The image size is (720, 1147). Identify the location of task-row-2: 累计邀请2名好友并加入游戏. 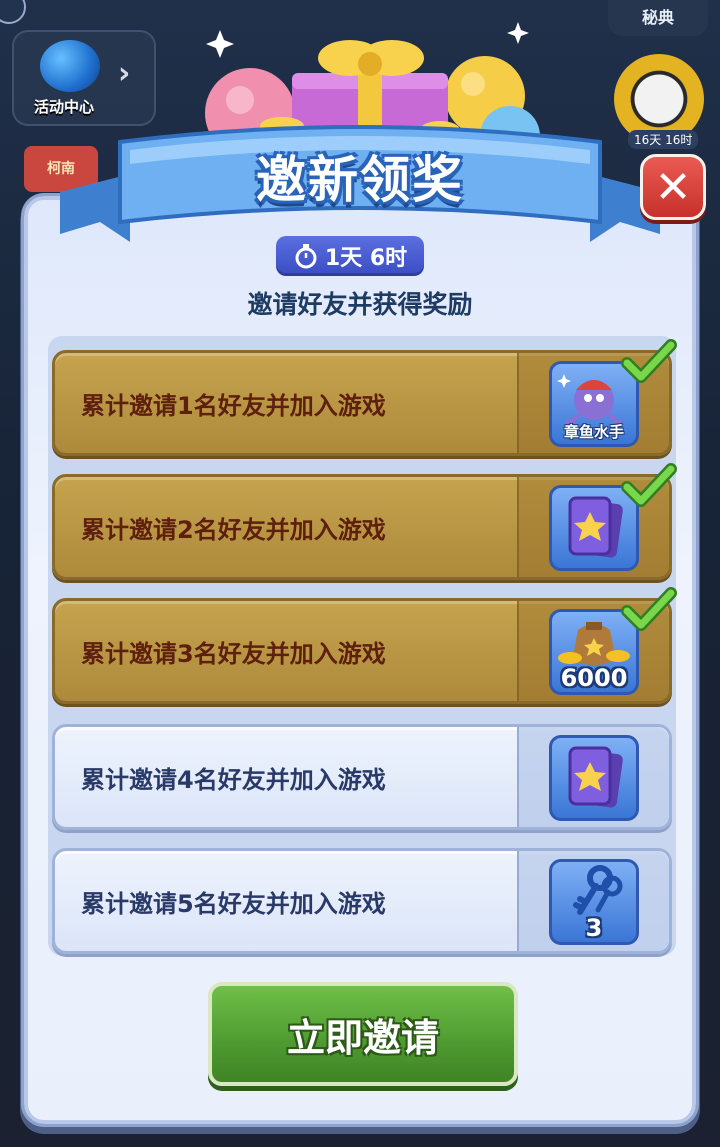
(364, 521).